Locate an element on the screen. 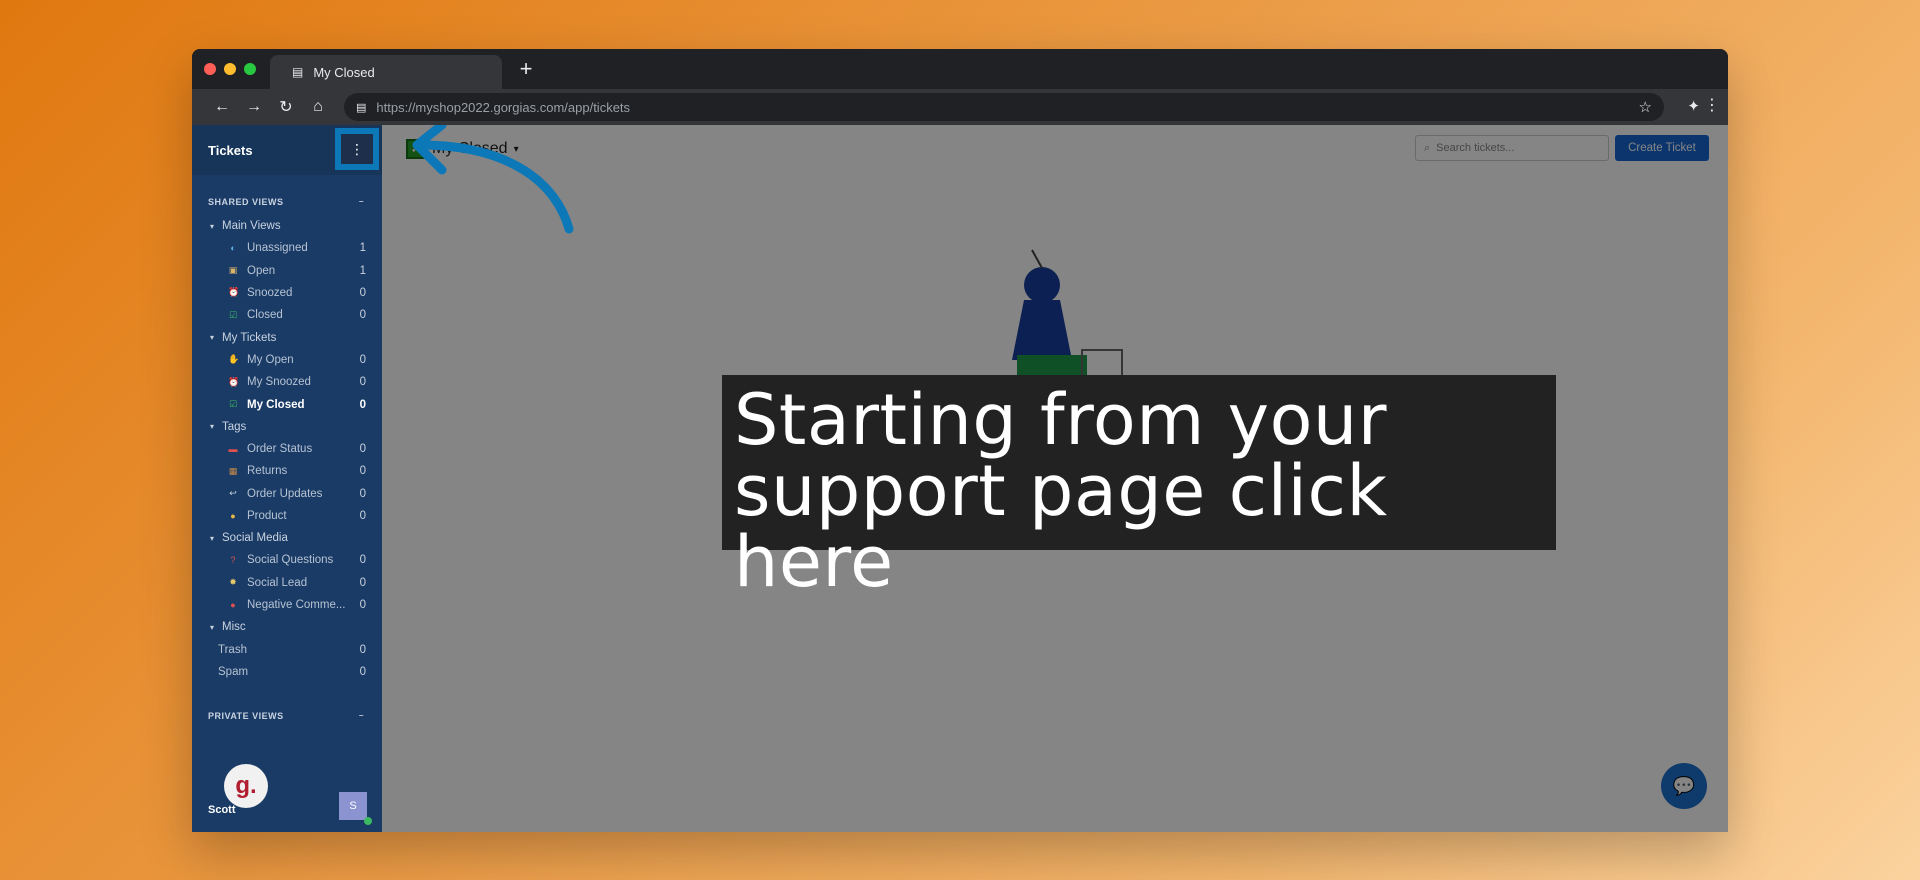  reload-icon: ↻ is located at coordinates (286, 107).